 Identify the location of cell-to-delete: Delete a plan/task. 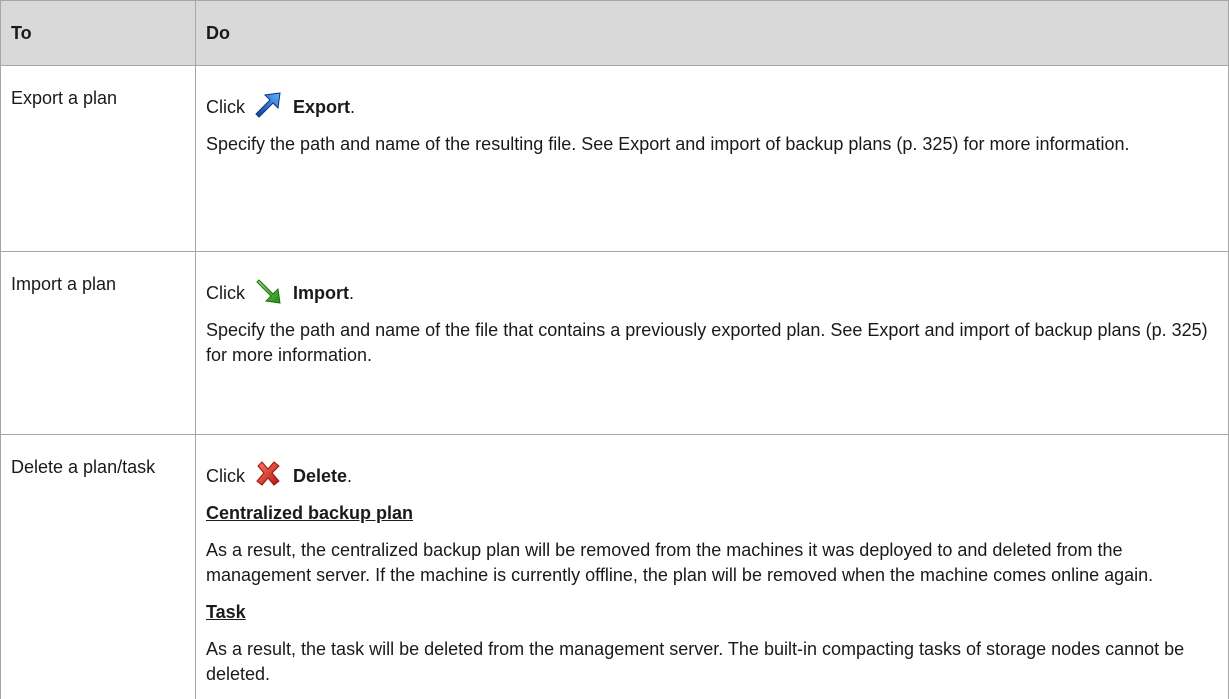
(98, 567).